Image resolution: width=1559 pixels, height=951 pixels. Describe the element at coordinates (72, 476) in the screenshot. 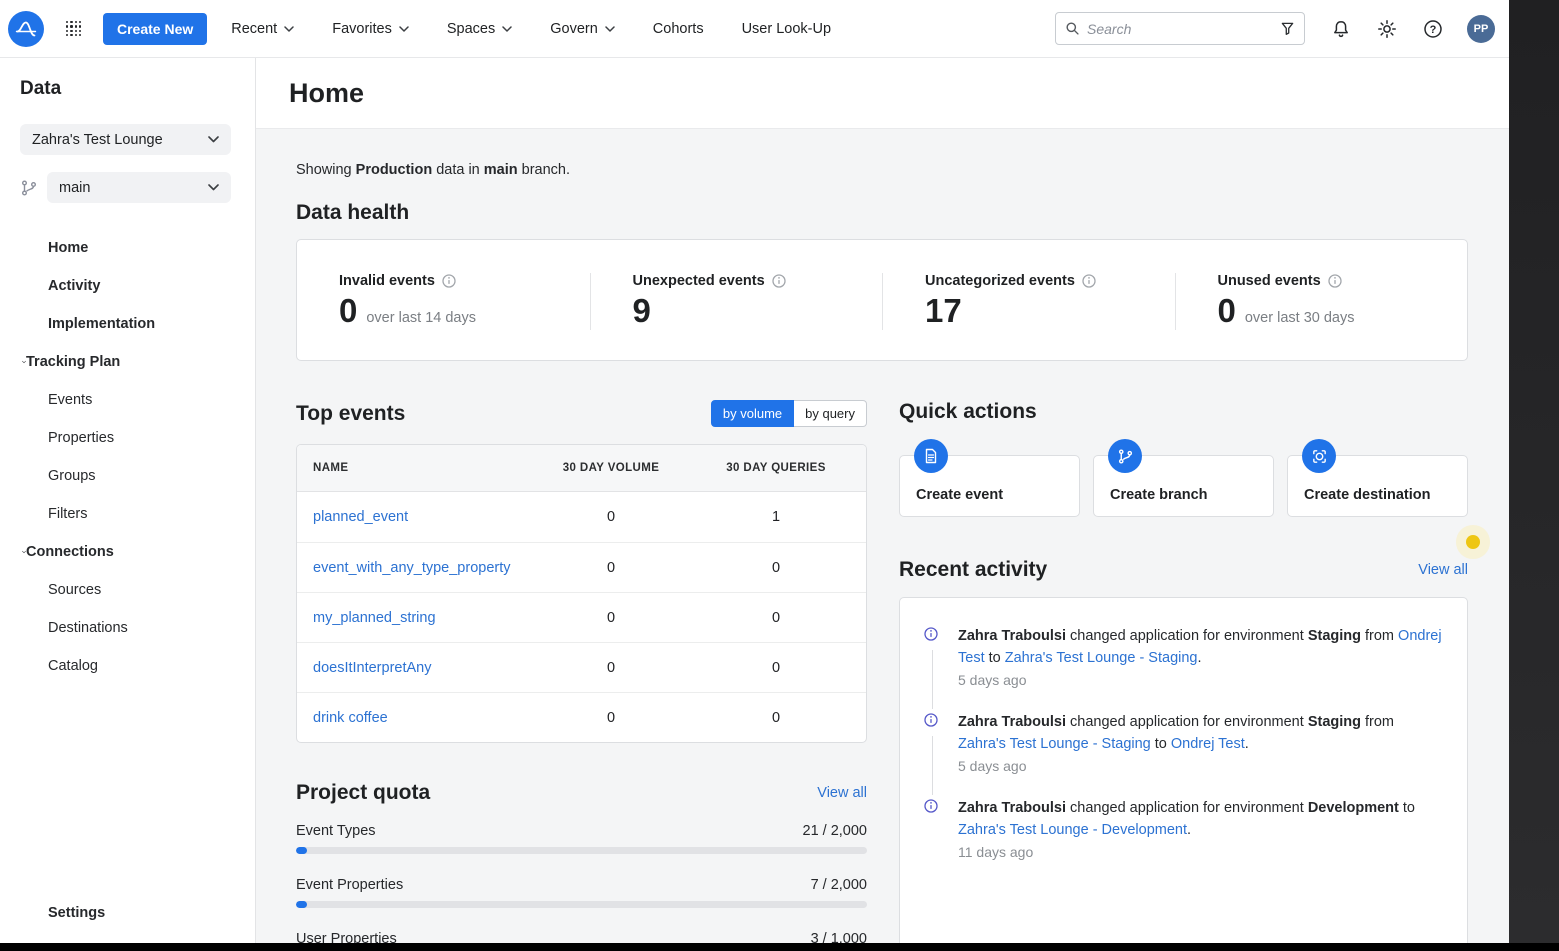

I see `sidebar-item-label: Groups` at that location.